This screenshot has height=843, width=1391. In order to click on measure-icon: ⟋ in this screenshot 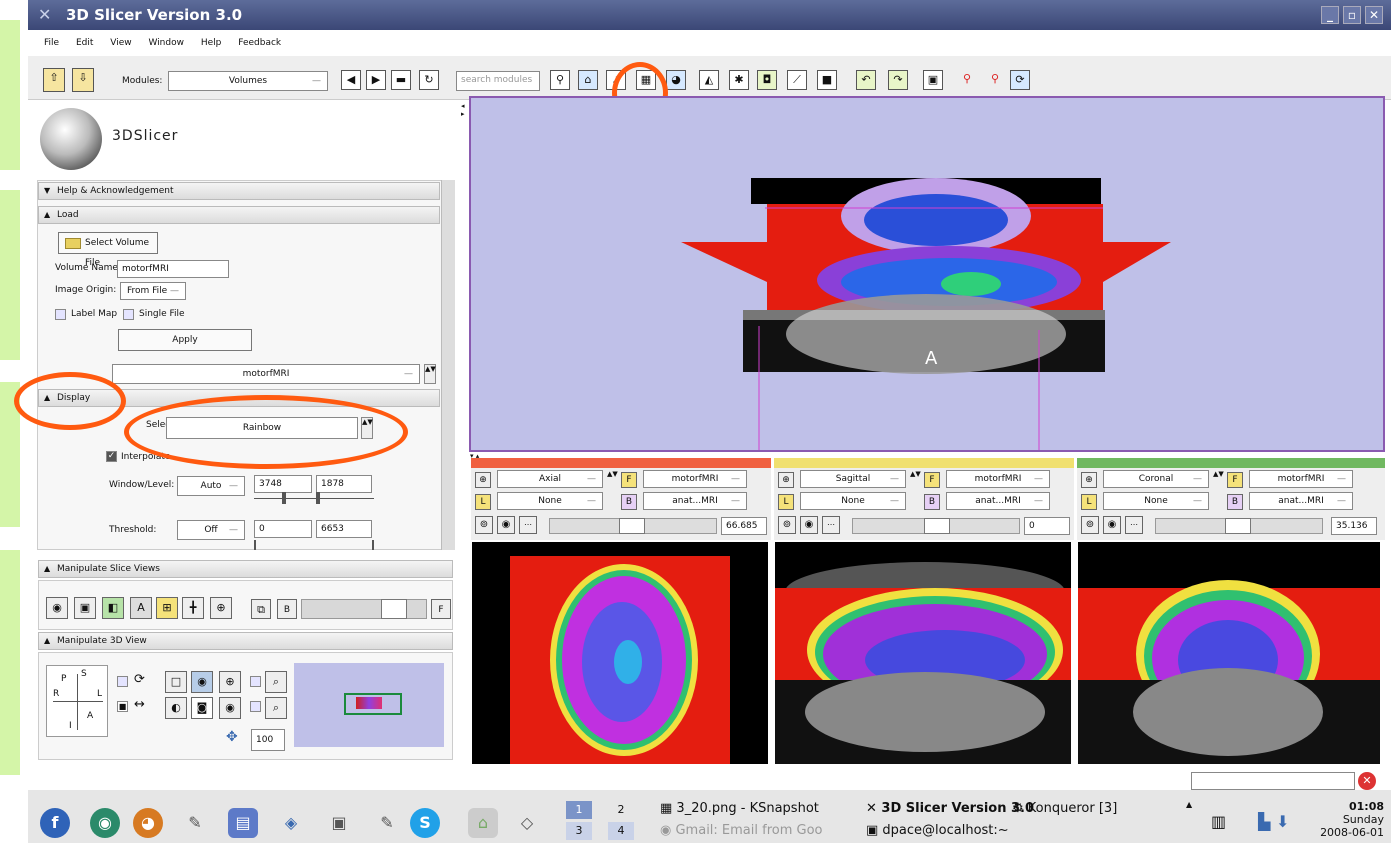, I will do `click(797, 80)`.